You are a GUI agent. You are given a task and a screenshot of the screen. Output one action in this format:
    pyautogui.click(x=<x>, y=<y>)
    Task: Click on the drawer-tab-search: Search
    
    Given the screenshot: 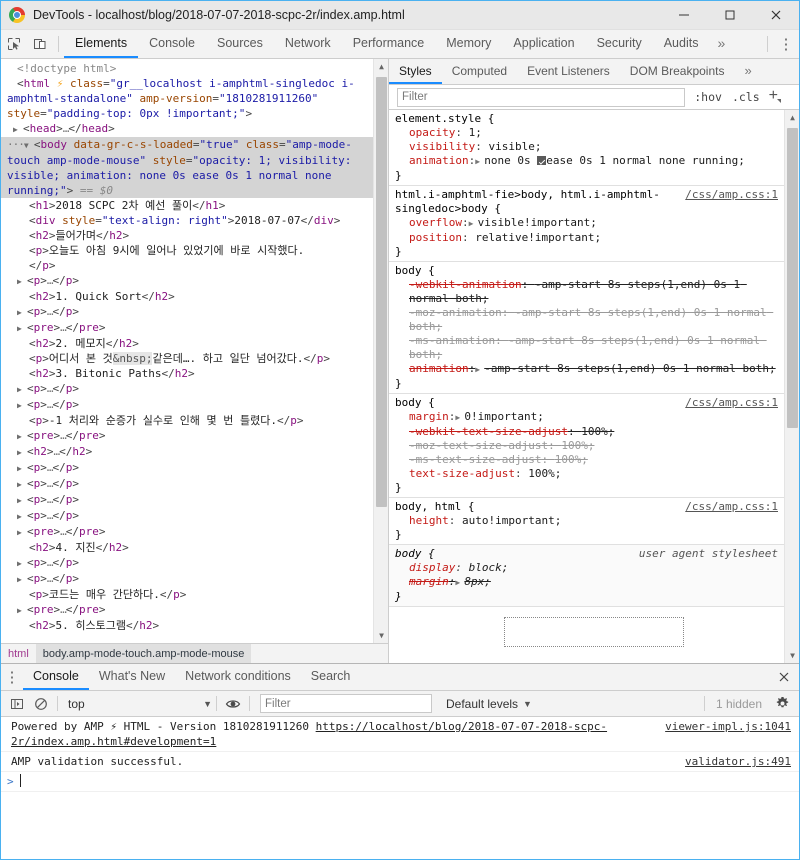 What is the action you would take?
    pyautogui.click(x=331, y=677)
    